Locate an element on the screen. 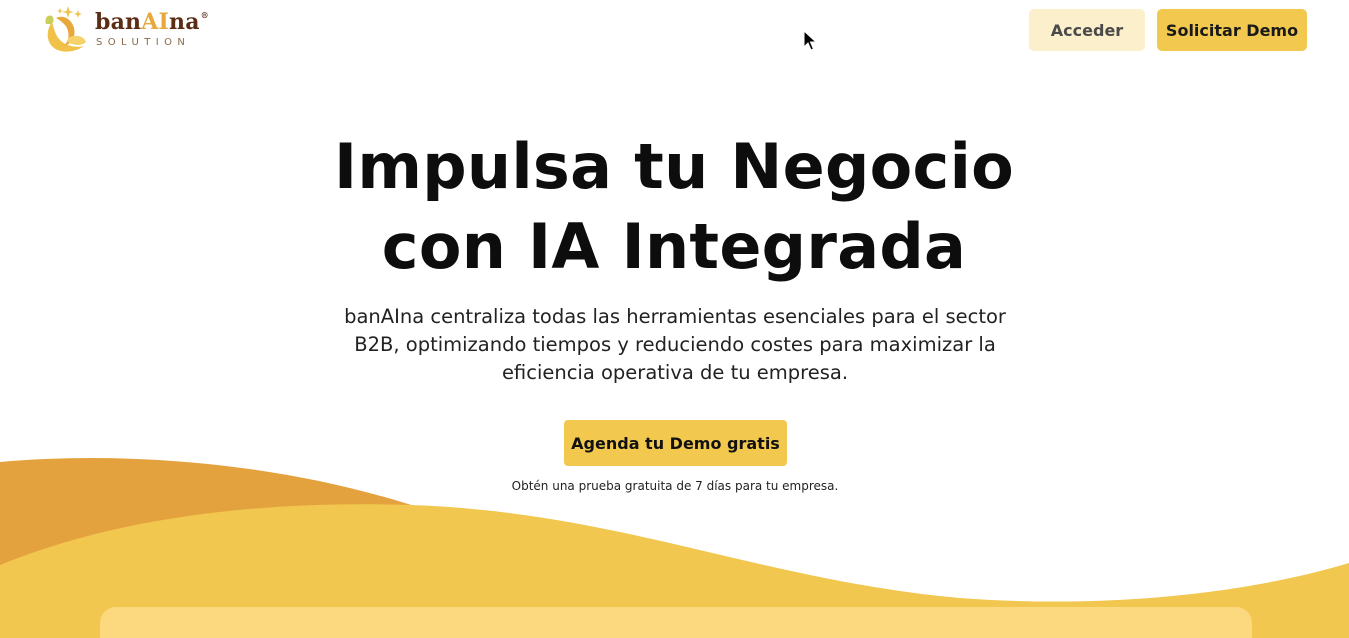  brand-logo: banAIna® SOLUTION is located at coordinates (132, 29).